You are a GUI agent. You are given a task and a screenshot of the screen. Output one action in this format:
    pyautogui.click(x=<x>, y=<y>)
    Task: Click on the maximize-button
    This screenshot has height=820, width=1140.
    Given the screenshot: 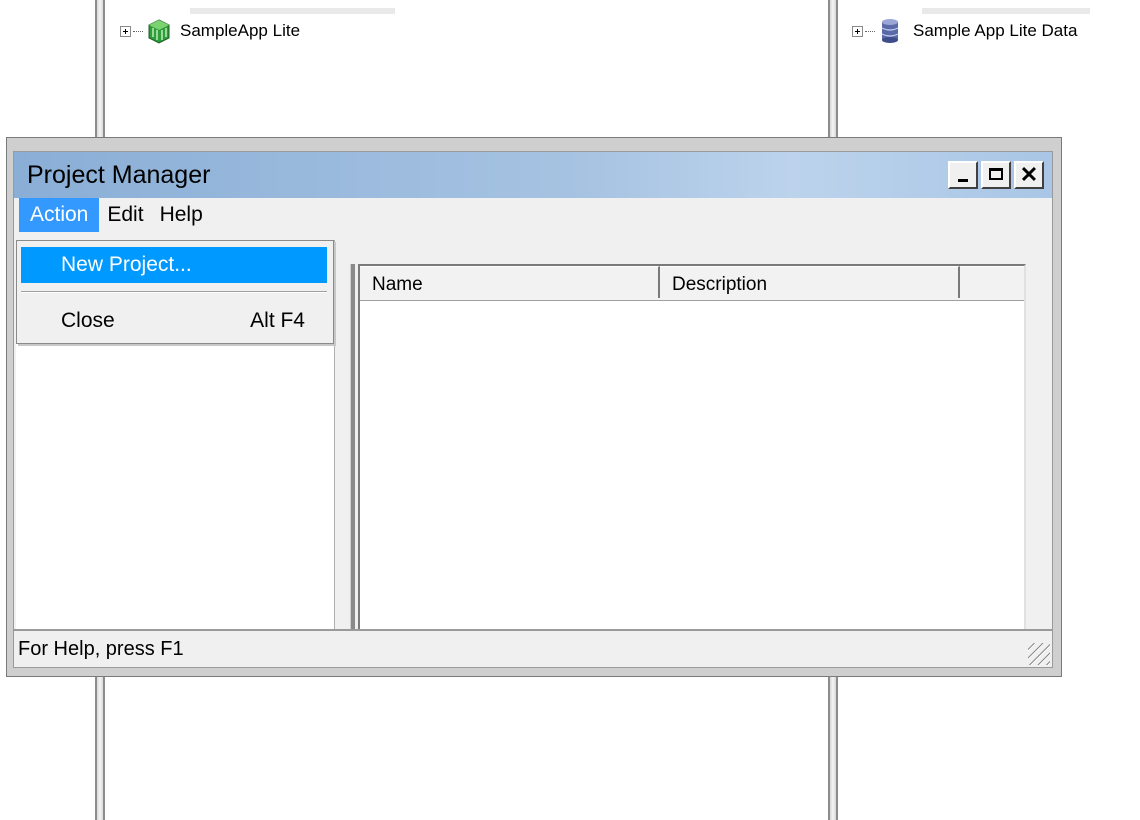 What is the action you would take?
    pyautogui.click(x=996, y=175)
    